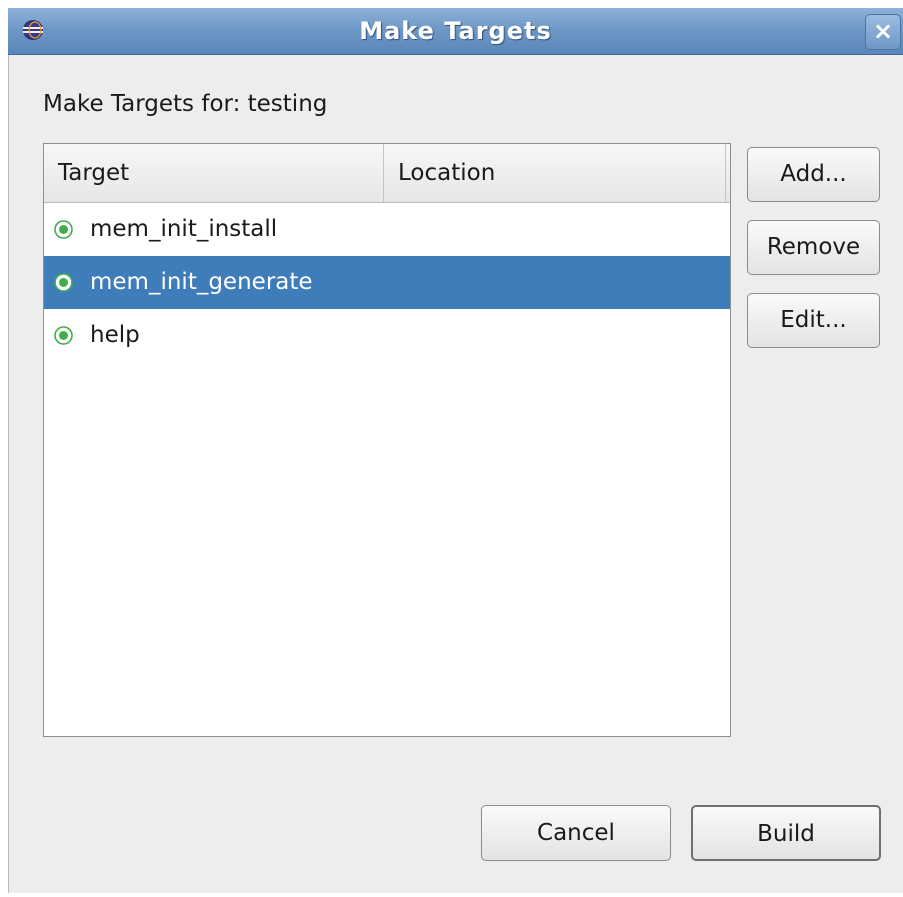 The width and height of the screenshot is (903, 897). I want to click on table-row-selected: mem_init_generate, so click(387, 282).